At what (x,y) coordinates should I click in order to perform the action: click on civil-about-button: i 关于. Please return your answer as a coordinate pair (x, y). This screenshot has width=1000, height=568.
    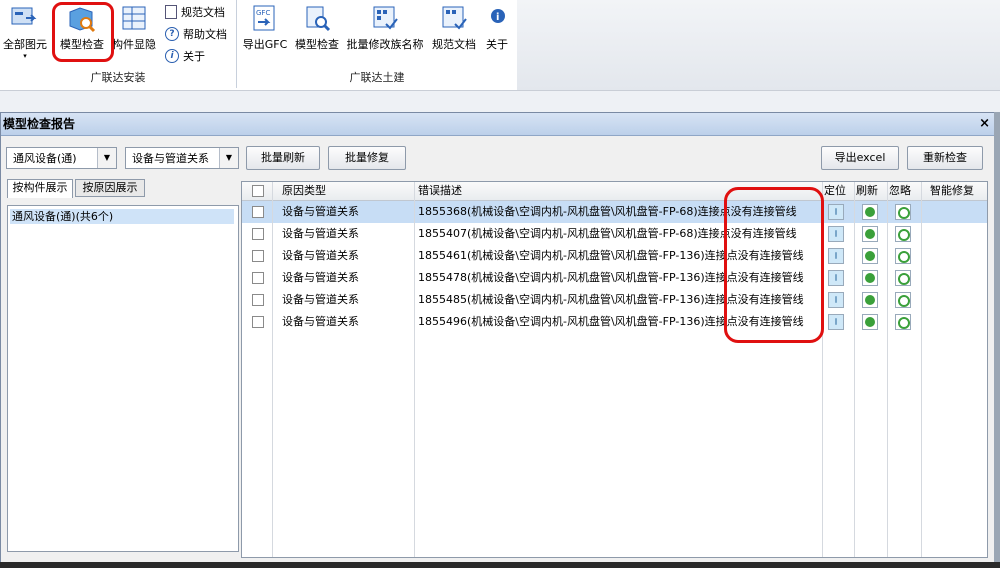
    Looking at the image, I should click on (497, 28).